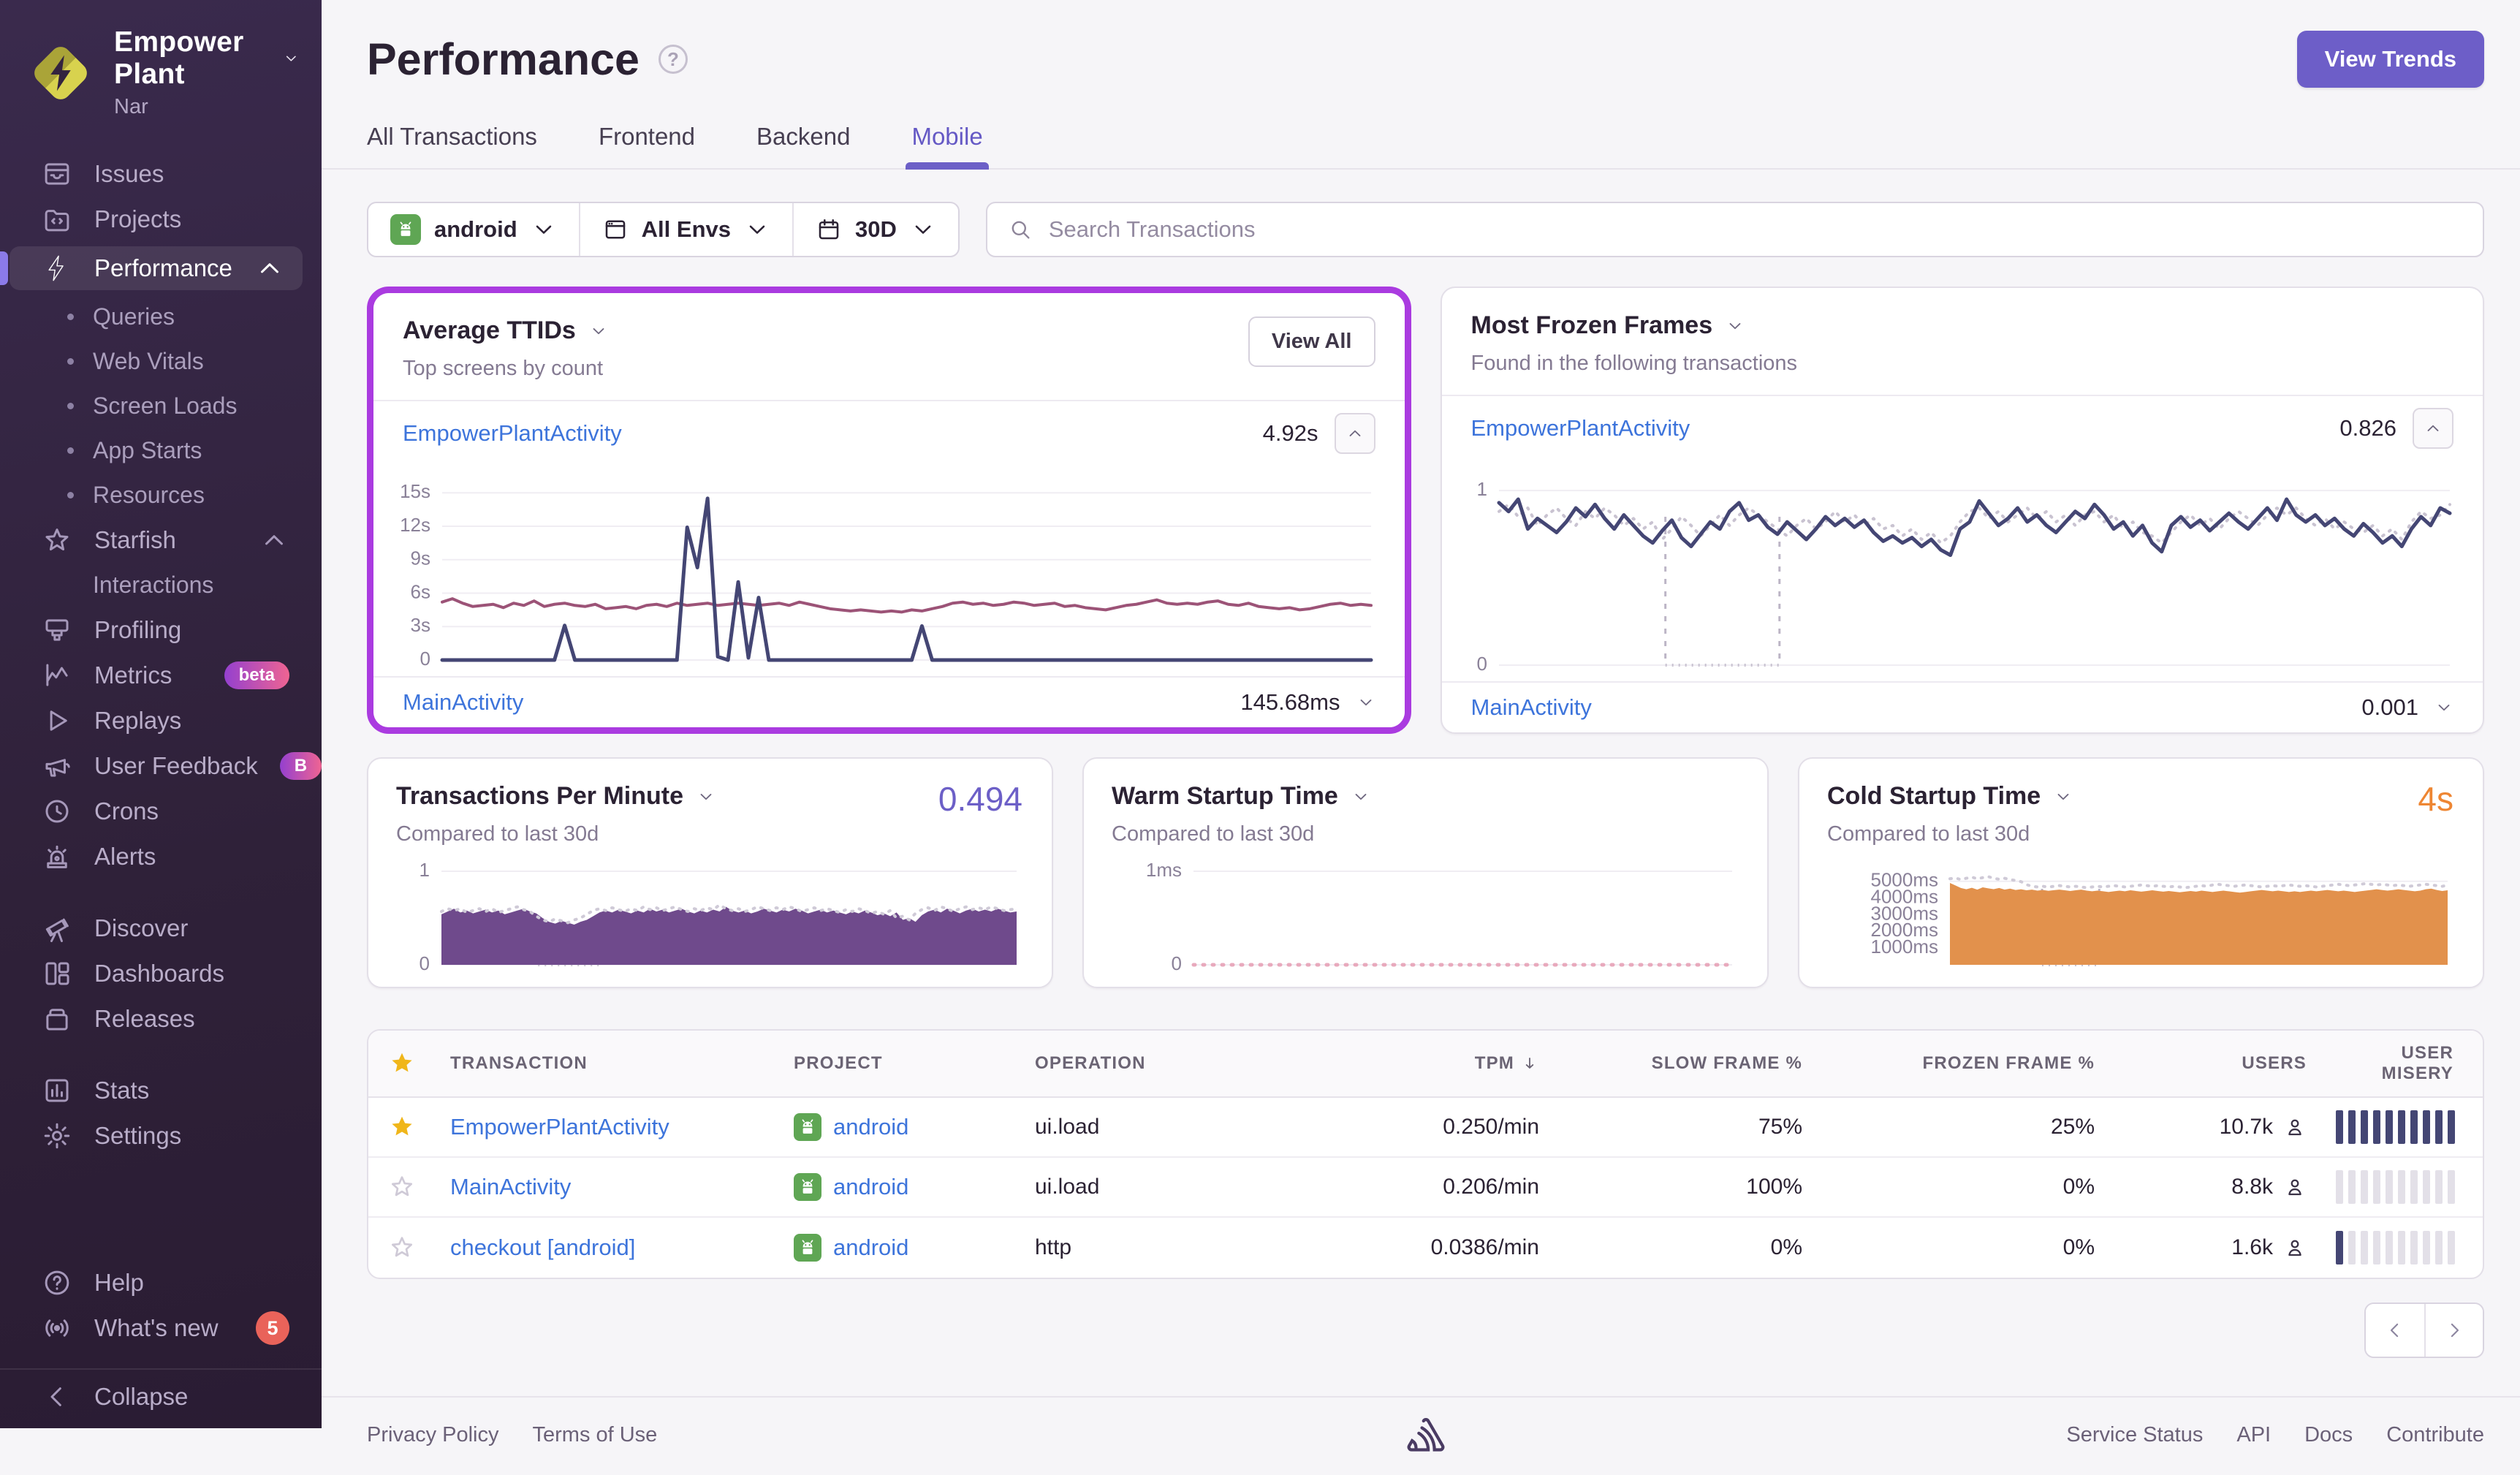  Describe the element at coordinates (272, 1328) in the screenshot. I see `whats-new-count-badge: 5` at that location.